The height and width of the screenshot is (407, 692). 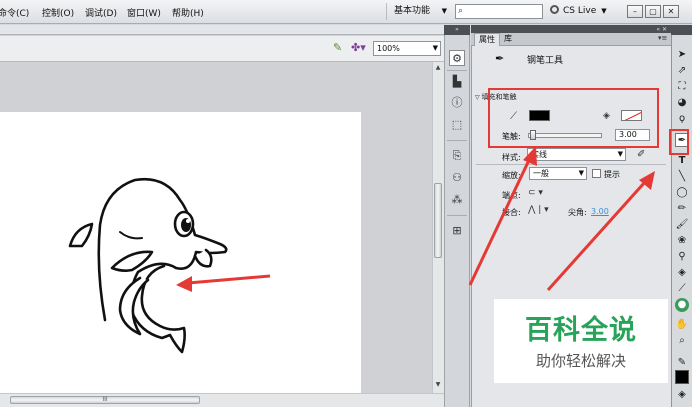 What do you see at coordinates (682, 209) in the screenshot?
I see `pencil-tool-icon: ✏` at bounding box center [682, 209].